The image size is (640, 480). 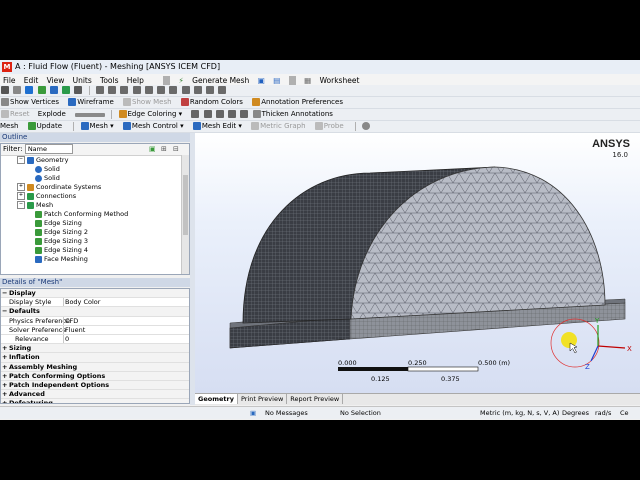 What do you see at coordinates (185, 90) in the screenshot?
I see `next-view-icon` at bounding box center [185, 90].